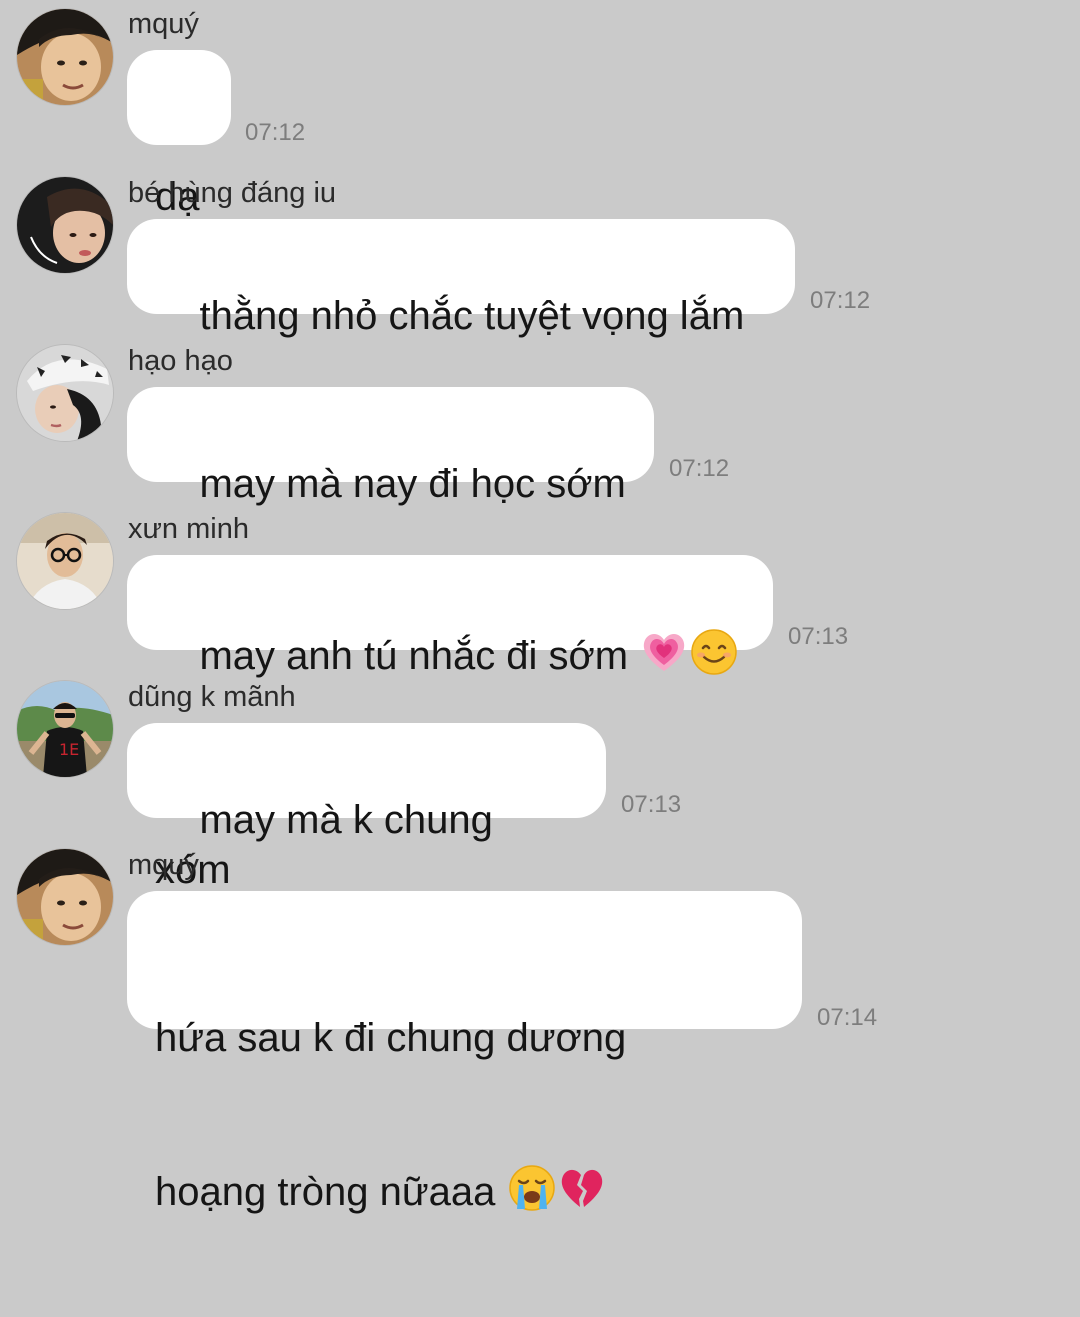 Image resolution: width=1080 pixels, height=1317 pixels. I want to click on message-bubble: dạ, so click(179, 134).